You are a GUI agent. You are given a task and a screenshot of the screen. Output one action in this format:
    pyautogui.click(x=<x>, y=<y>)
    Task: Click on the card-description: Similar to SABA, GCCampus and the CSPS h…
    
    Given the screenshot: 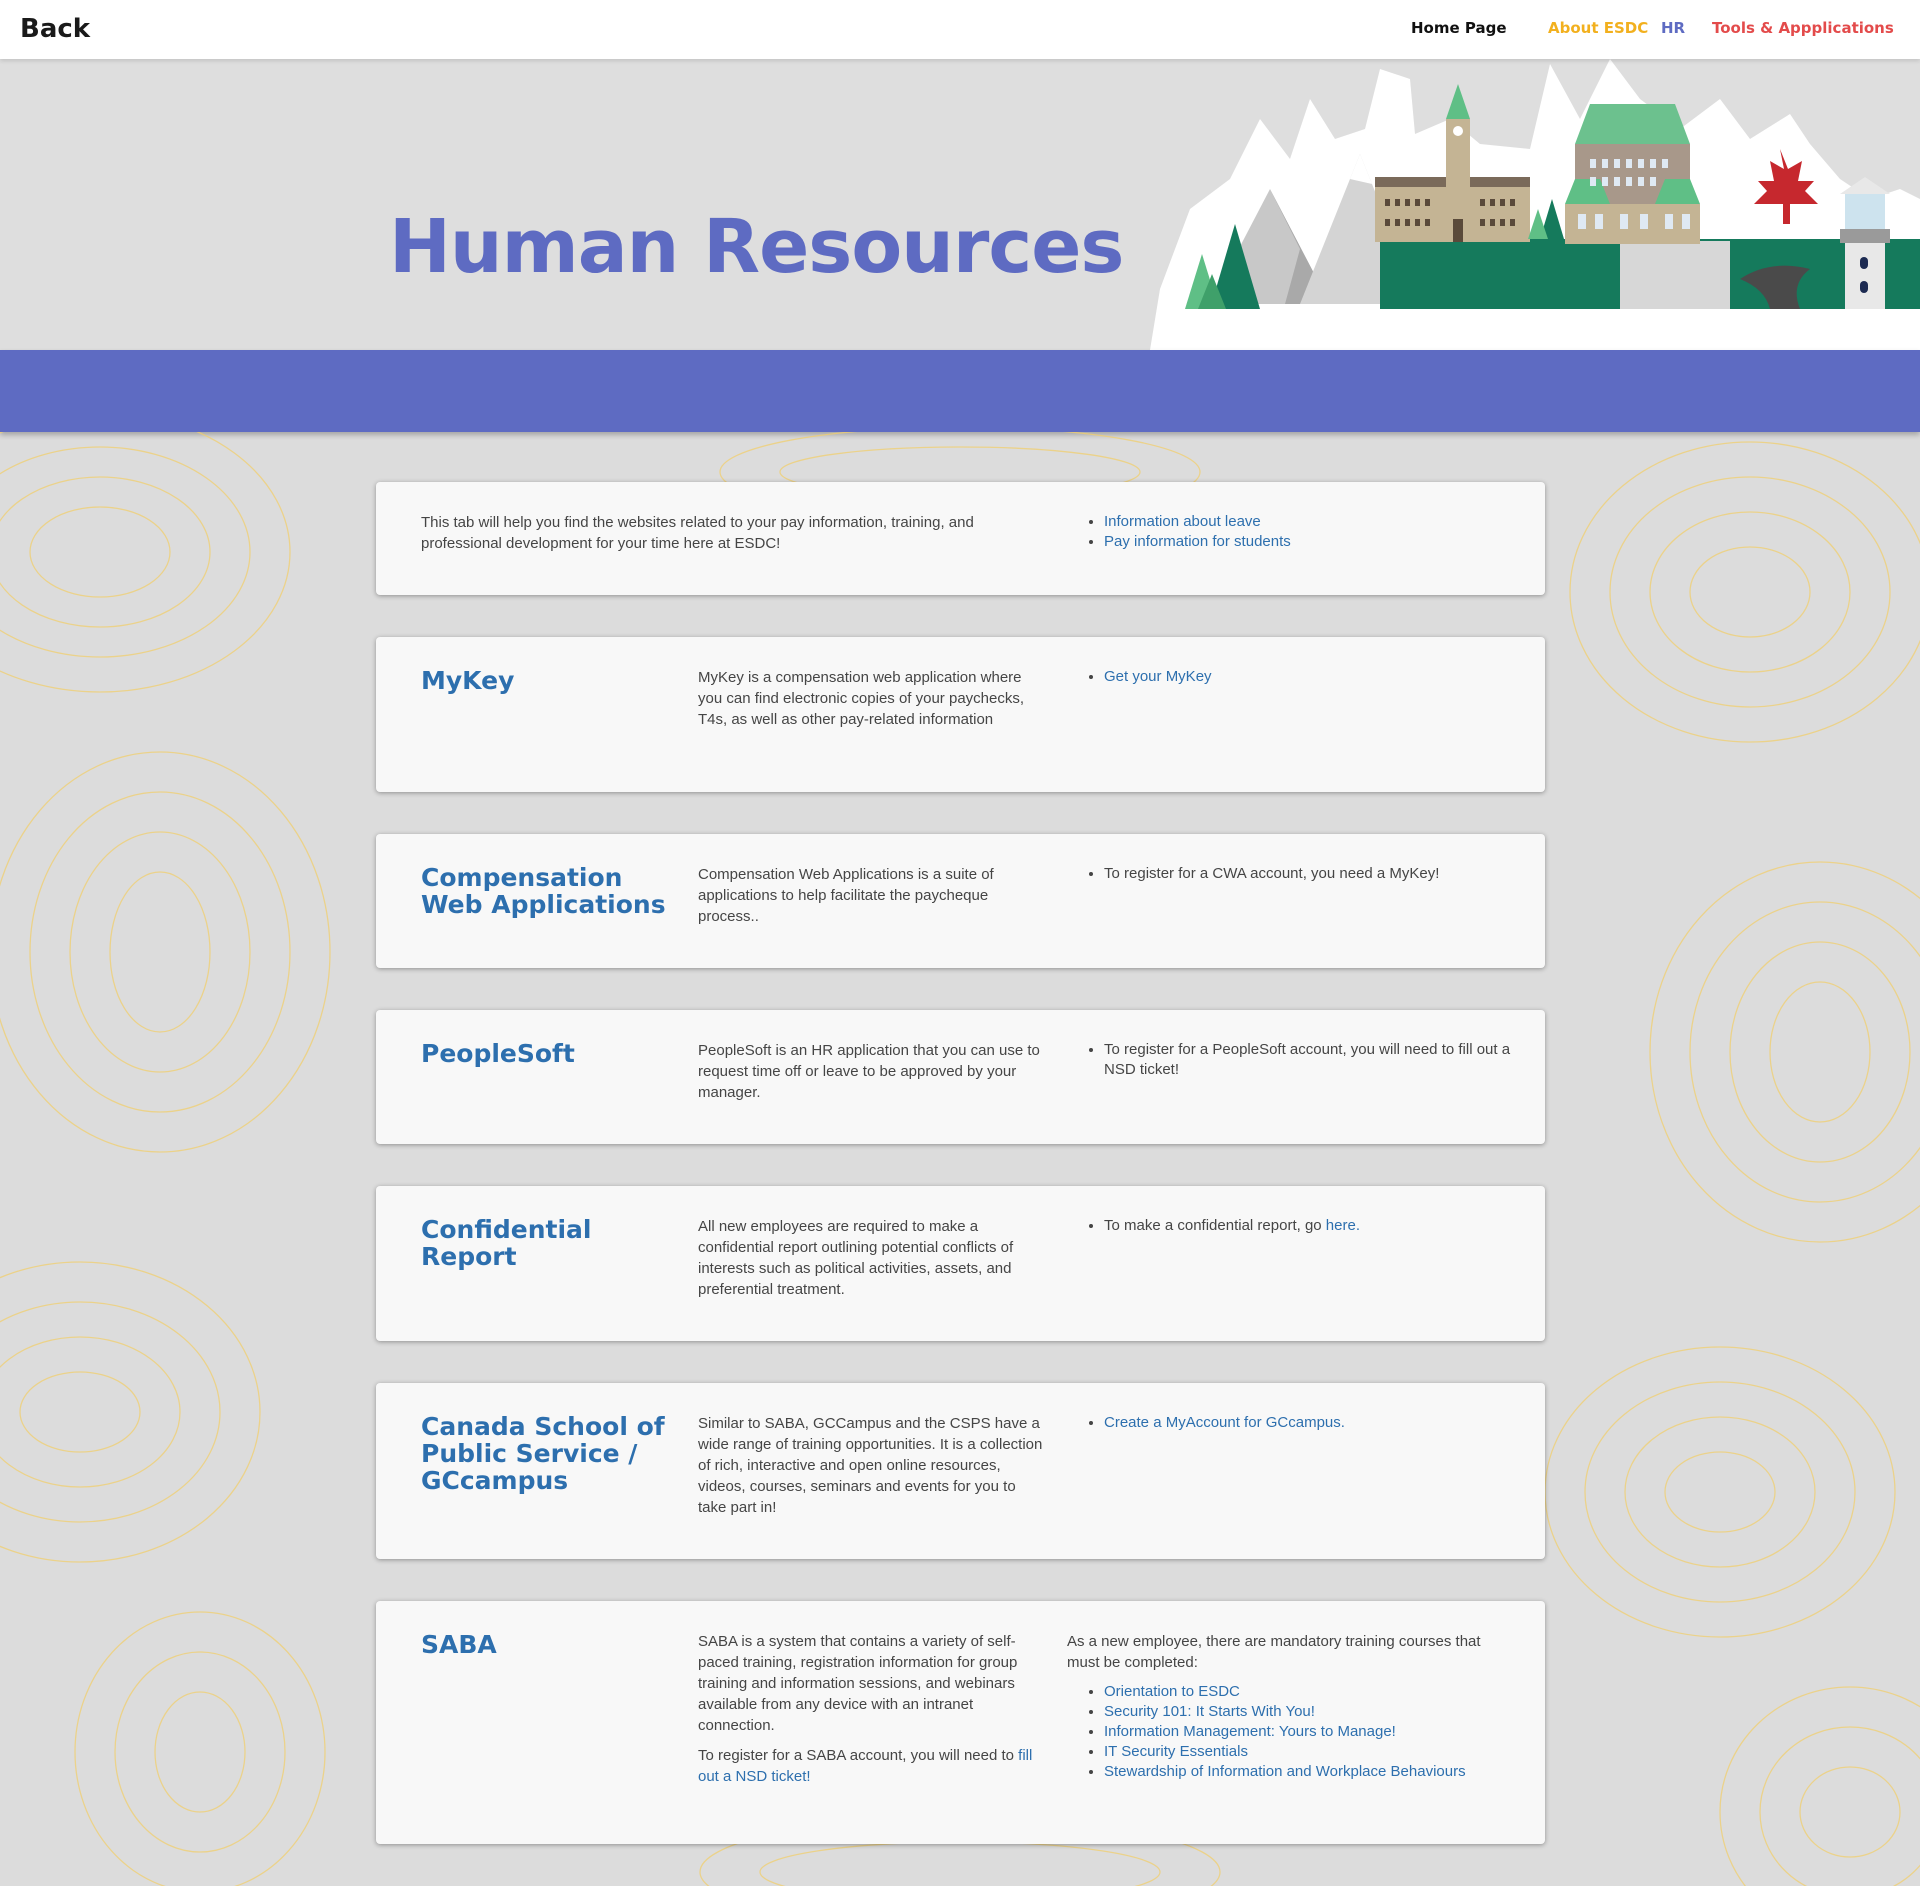 What is the action you would take?
    pyautogui.click(x=870, y=1465)
    